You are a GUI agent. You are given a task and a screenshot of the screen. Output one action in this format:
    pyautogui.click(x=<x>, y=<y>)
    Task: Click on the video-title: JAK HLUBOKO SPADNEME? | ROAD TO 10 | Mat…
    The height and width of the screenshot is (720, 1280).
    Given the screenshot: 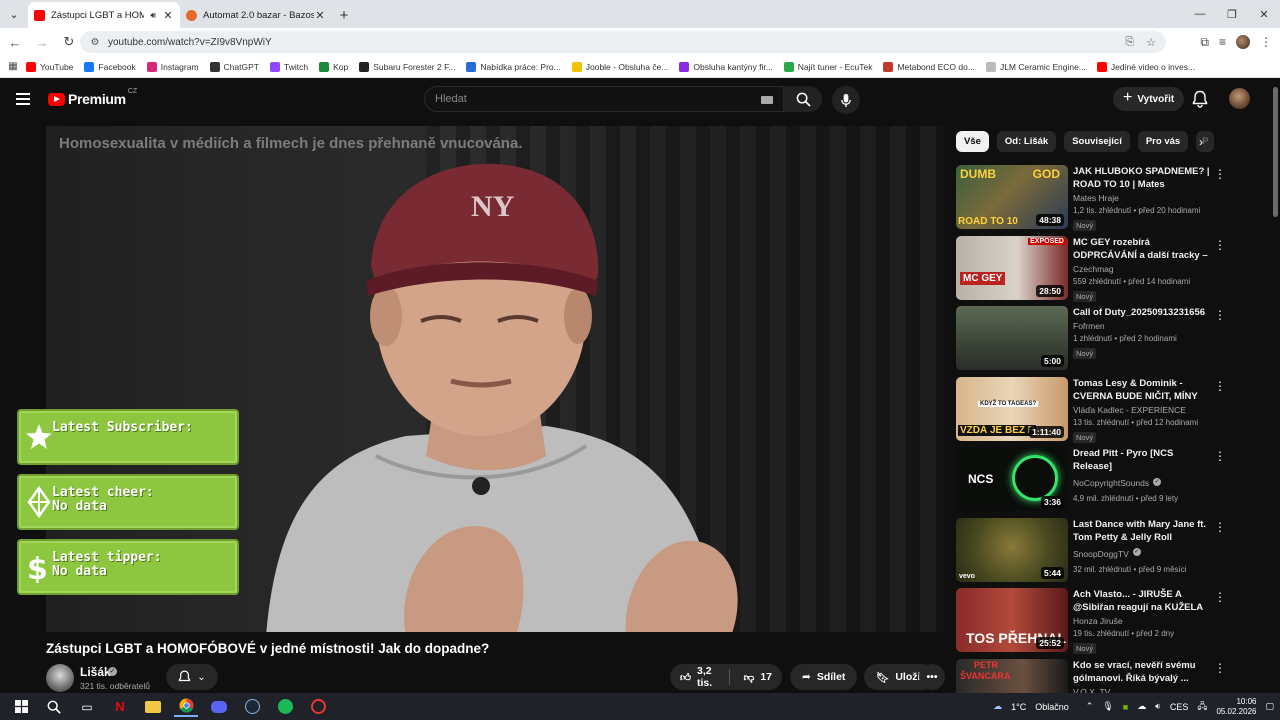 What is the action you would take?
    pyautogui.click(x=1142, y=178)
    